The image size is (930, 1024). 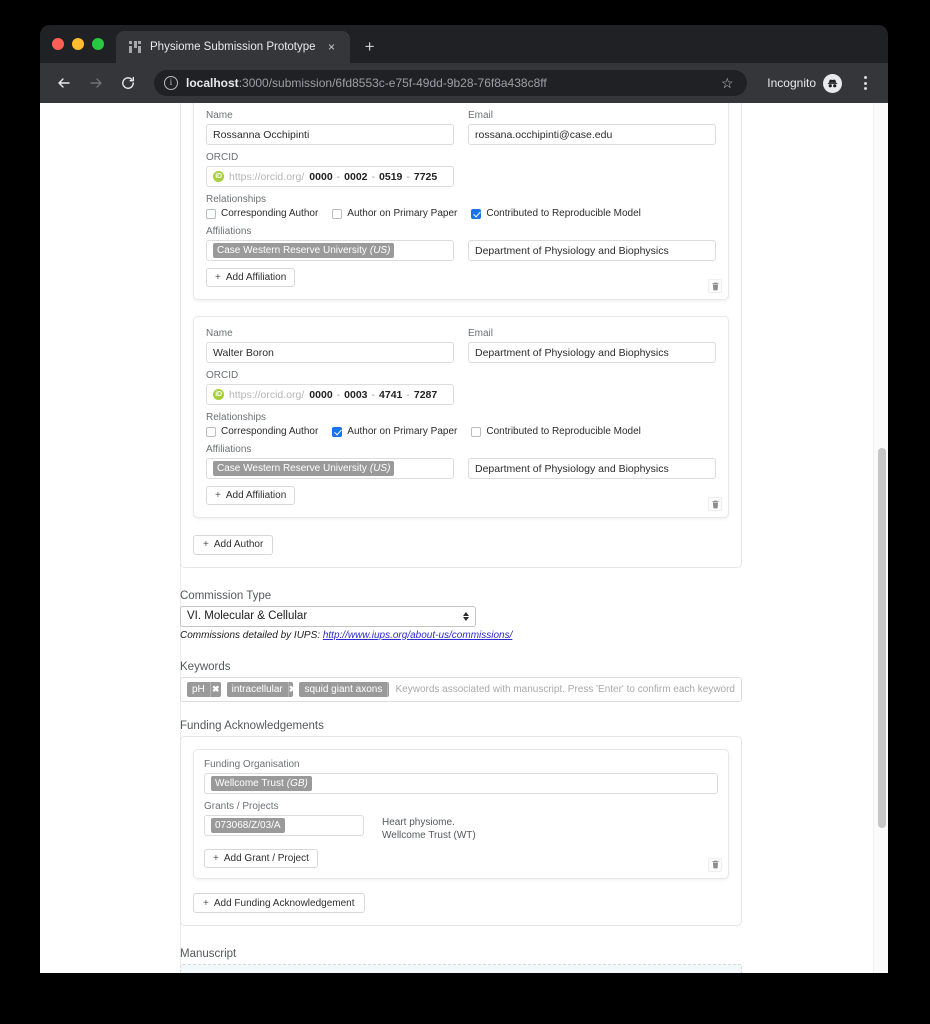 I want to click on maximize-window-button, so click(x=98, y=44).